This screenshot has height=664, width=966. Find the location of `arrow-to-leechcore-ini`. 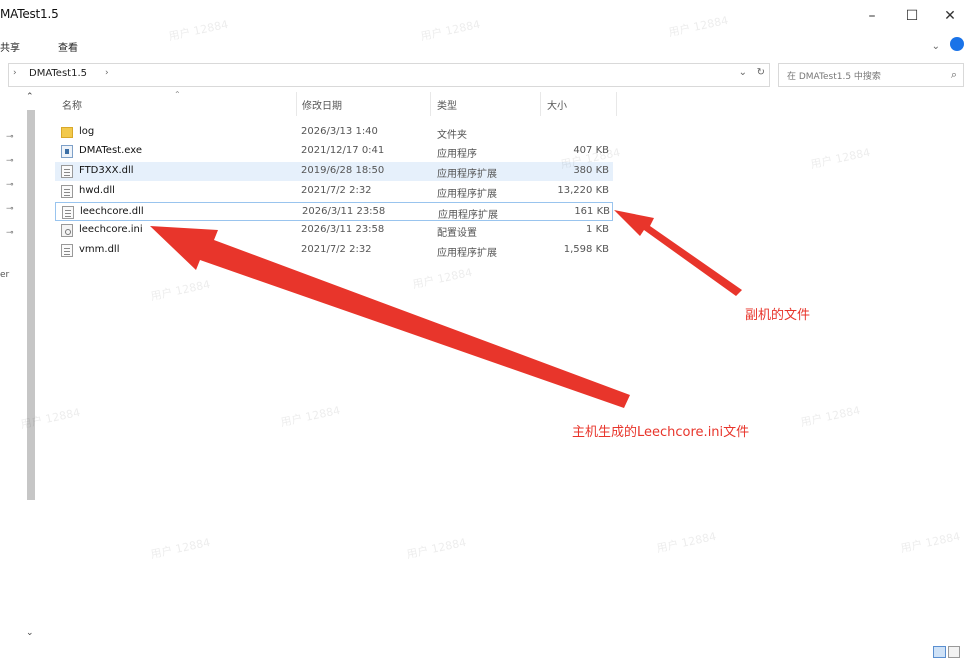

arrow-to-leechcore-ini is located at coordinates (390, 317).